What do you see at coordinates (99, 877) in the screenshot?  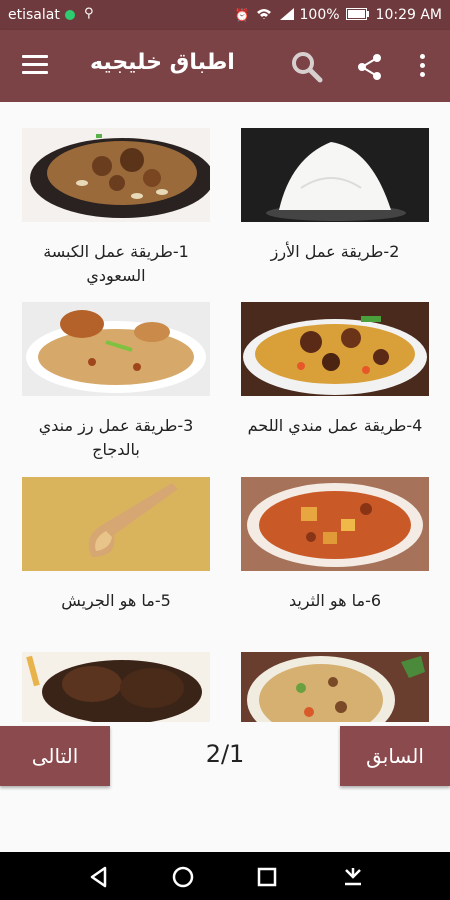 I see `back-icon` at bounding box center [99, 877].